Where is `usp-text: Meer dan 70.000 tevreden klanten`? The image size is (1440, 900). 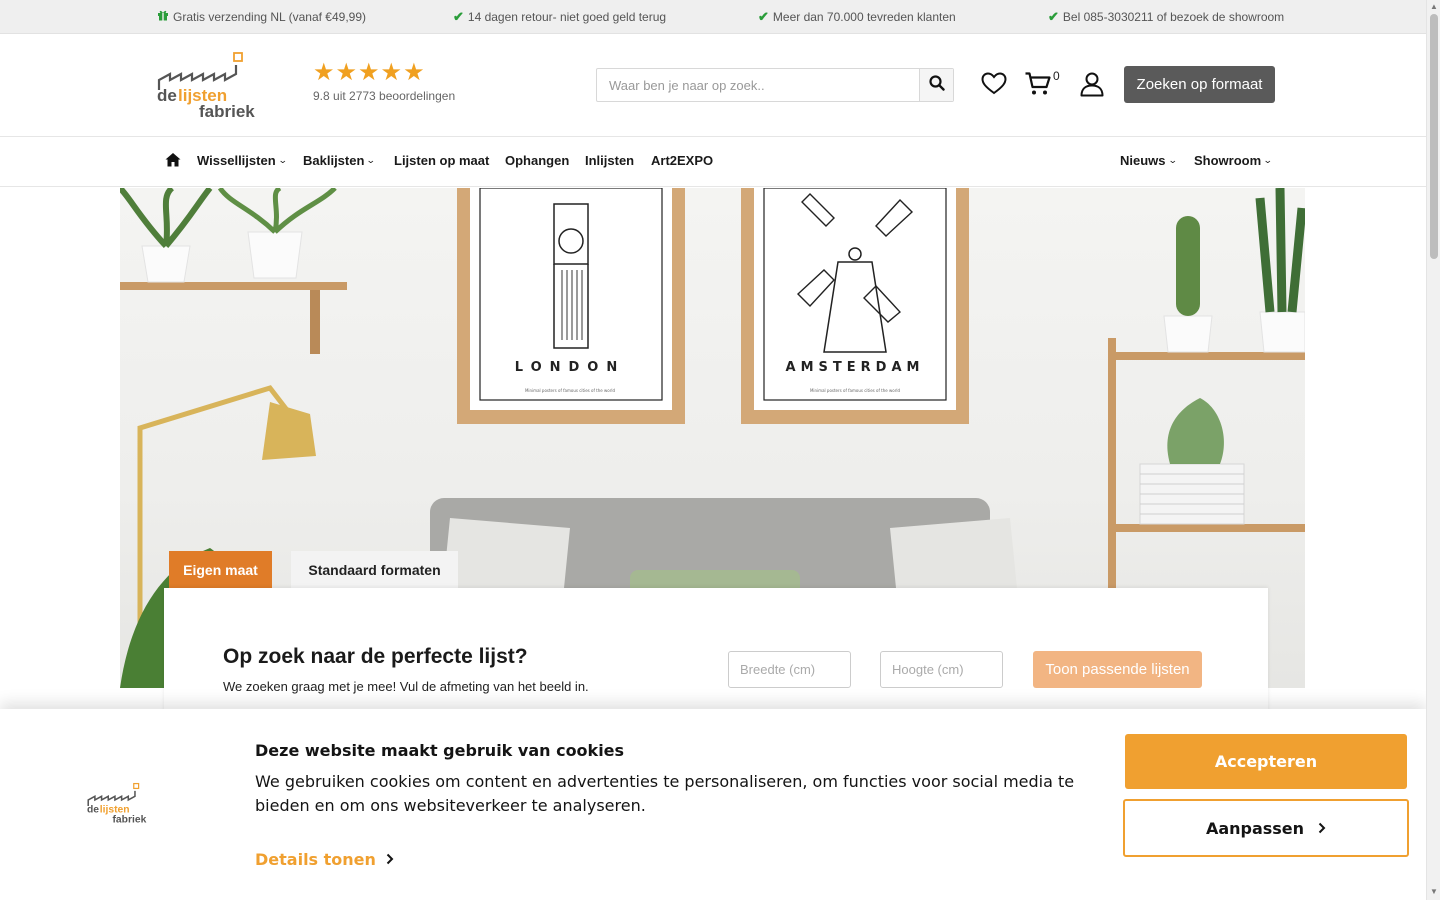
usp-text: Meer dan 70.000 tevreden klanten is located at coordinates (864, 17).